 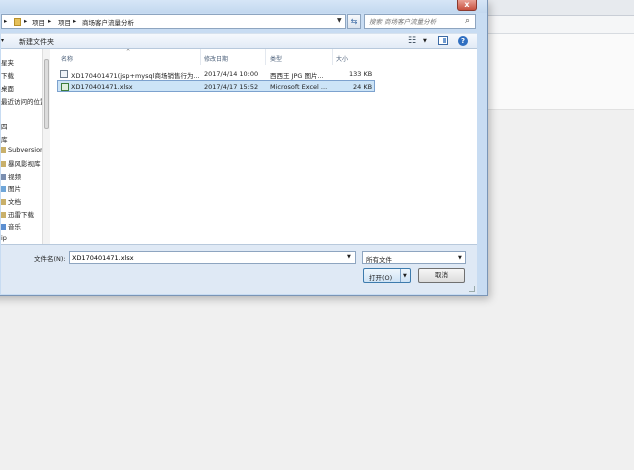 I want to click on picture-library-icon, so click(x=3, y=189).